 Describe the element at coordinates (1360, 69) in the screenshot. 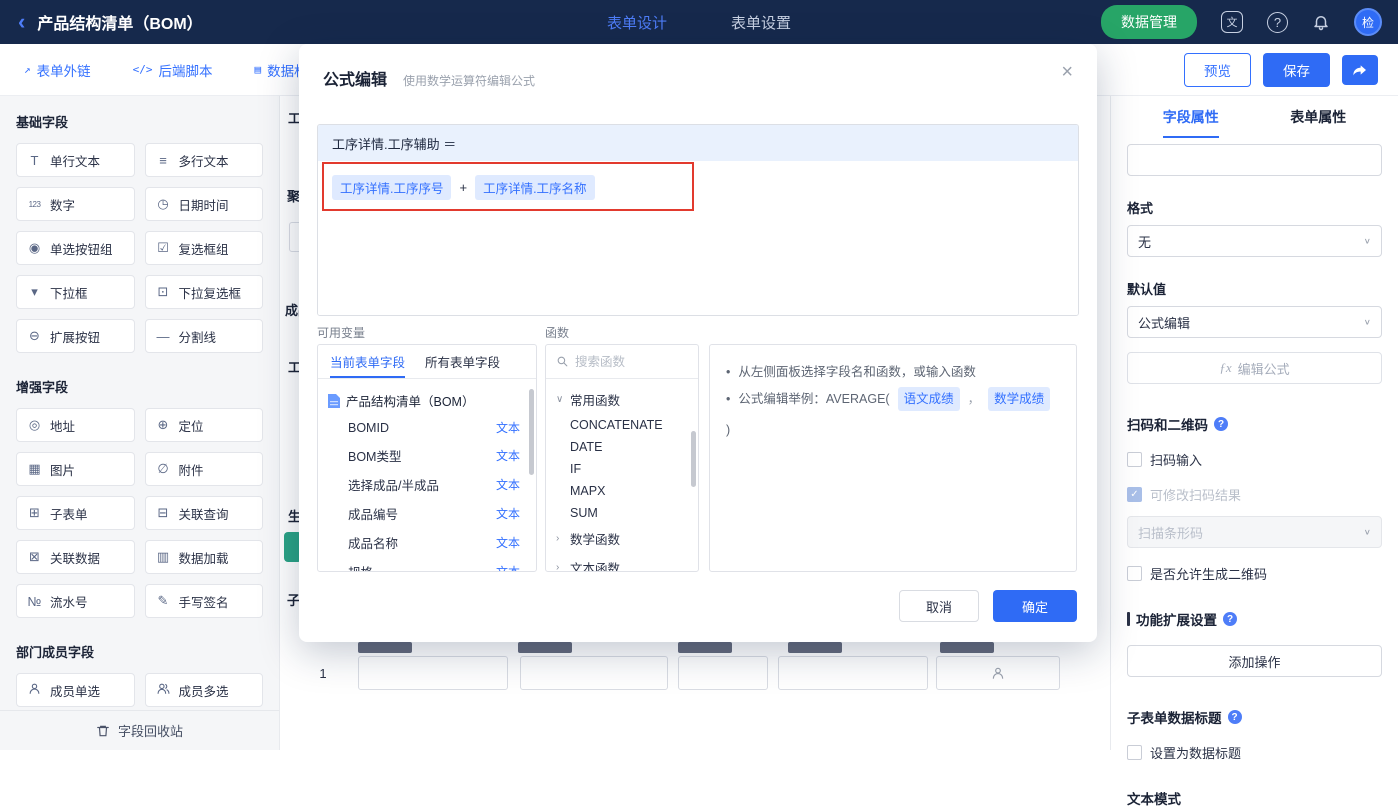

I see `share-button` at that location.